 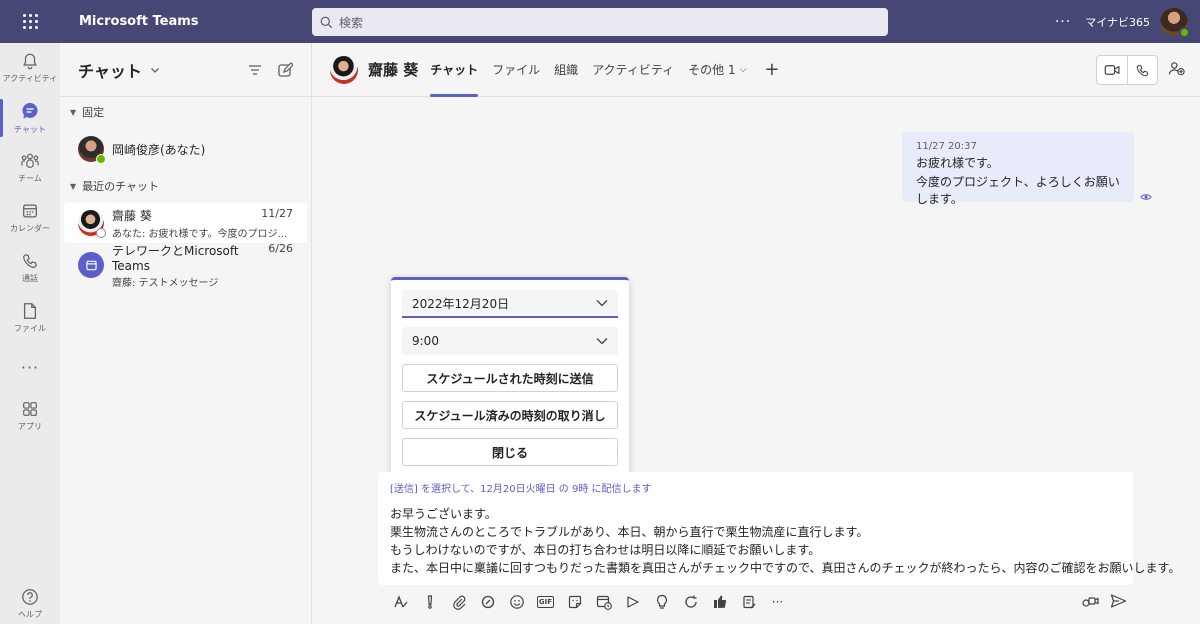 What do you see at coordinates (30, 597) in the screenshot?
I see `help-icon` at bounding box center [30, 597].